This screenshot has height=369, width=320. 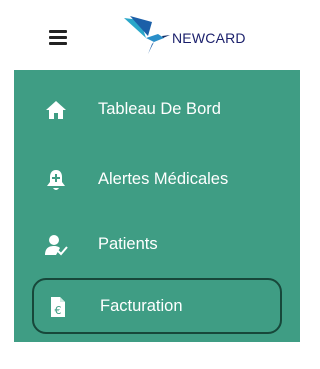 What do you see at coordinates (56, 110) in the screenshot?
I see `home-icon` at bounding box center [56, 110].